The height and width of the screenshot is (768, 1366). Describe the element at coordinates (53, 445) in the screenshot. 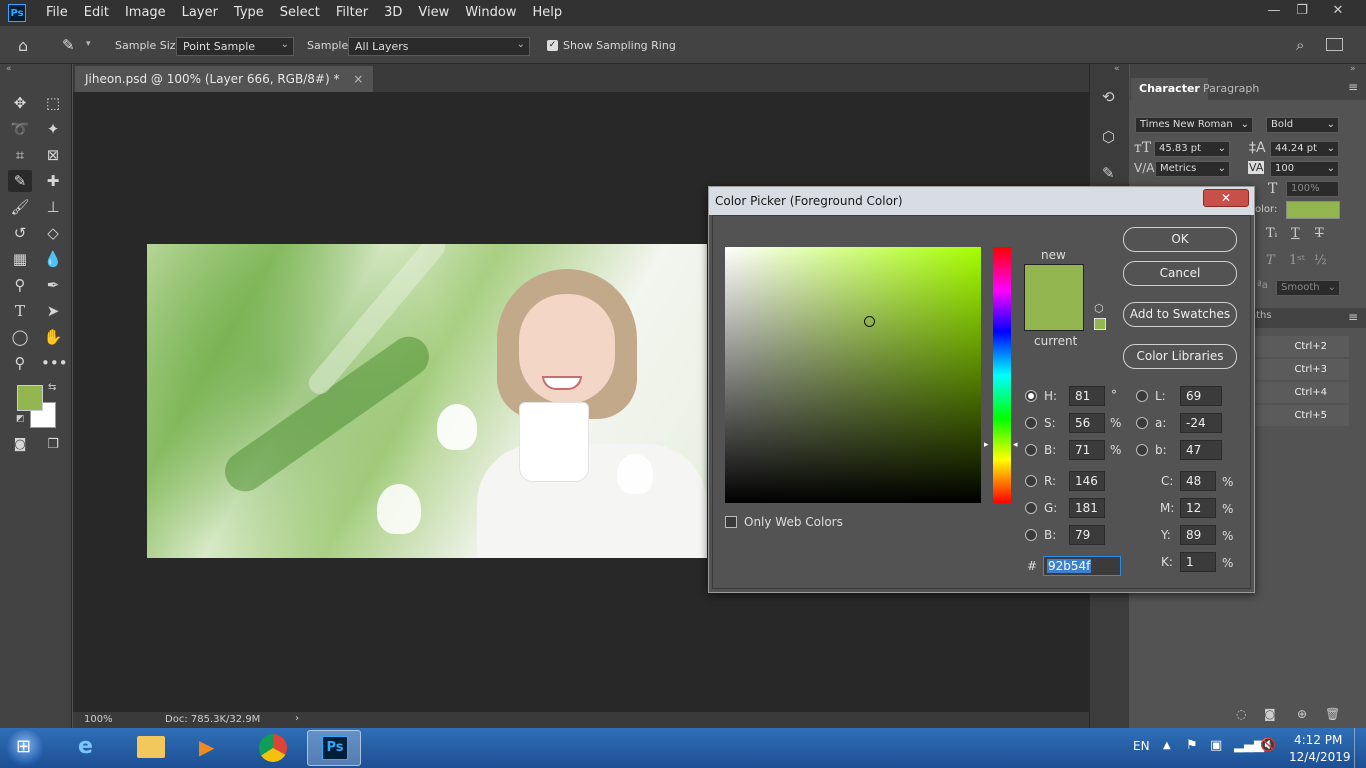

I see `screen-mode-icon: ❐` at that location.